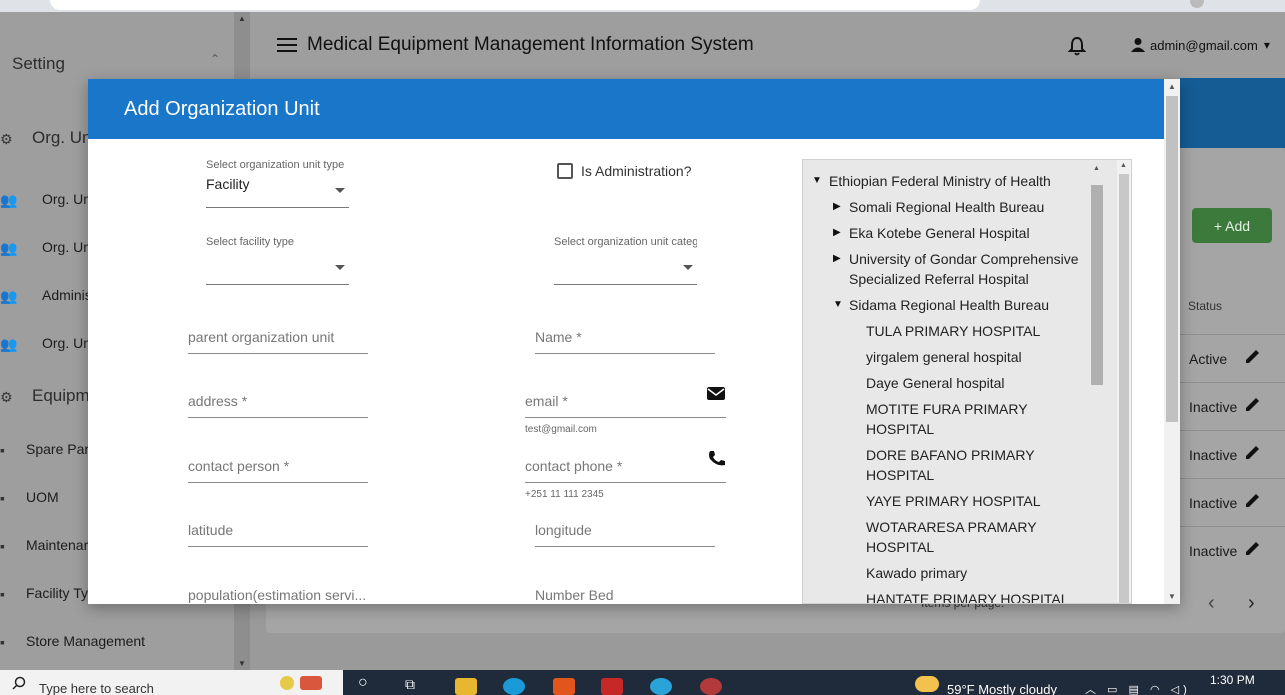 The height and width of the screenshot is (695, 1285). What do you see at coordinates (935, 383) in the screenshot?
I see `tree-leaf: Daye General hospital` at bounding box center [935, 383].